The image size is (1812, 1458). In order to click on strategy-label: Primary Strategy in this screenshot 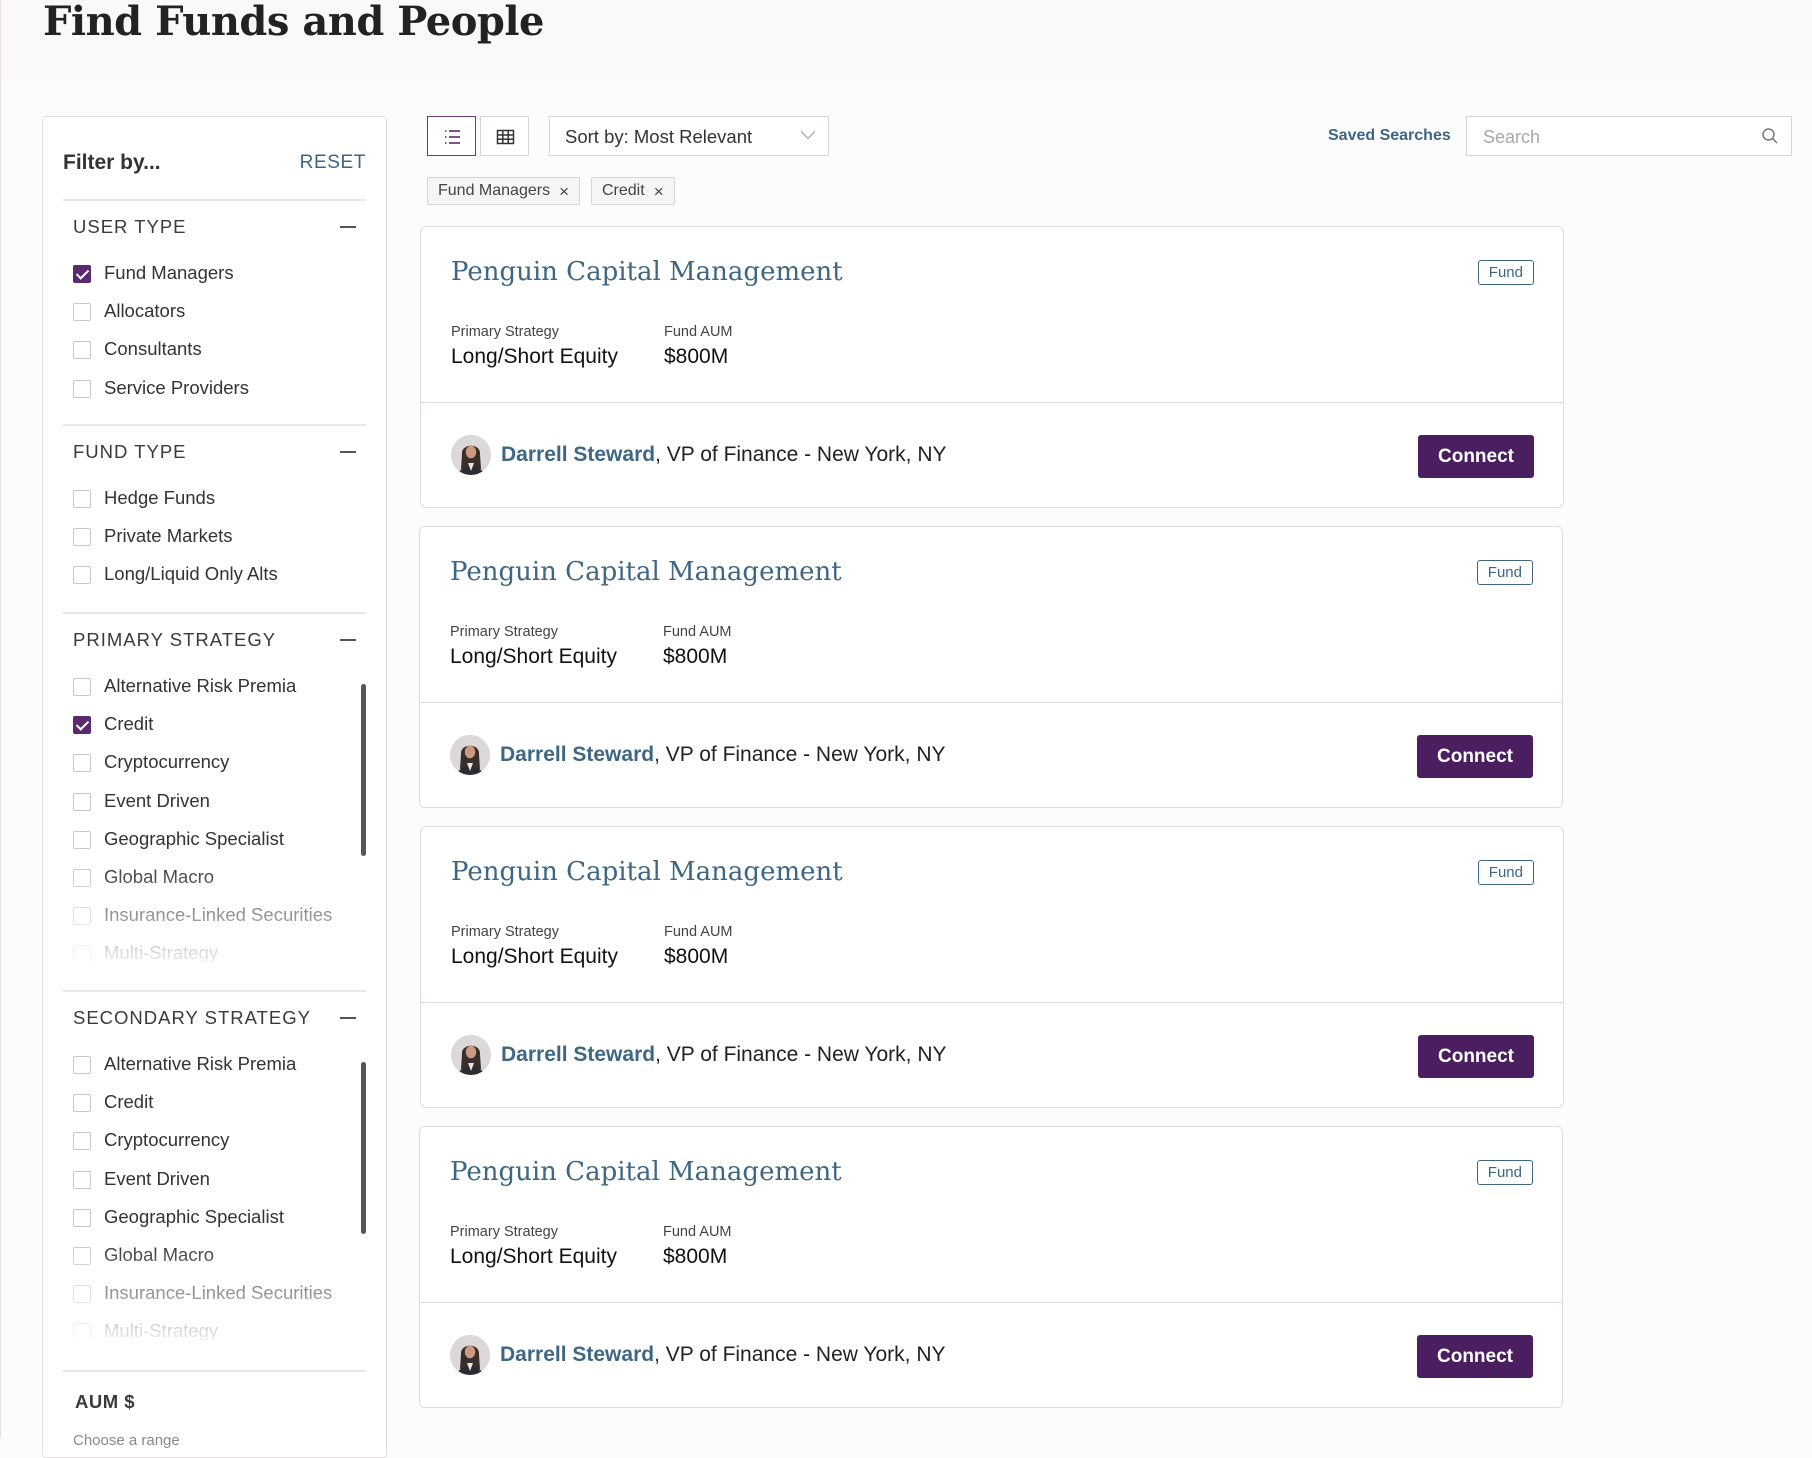, I will do `click(505, 332)`.